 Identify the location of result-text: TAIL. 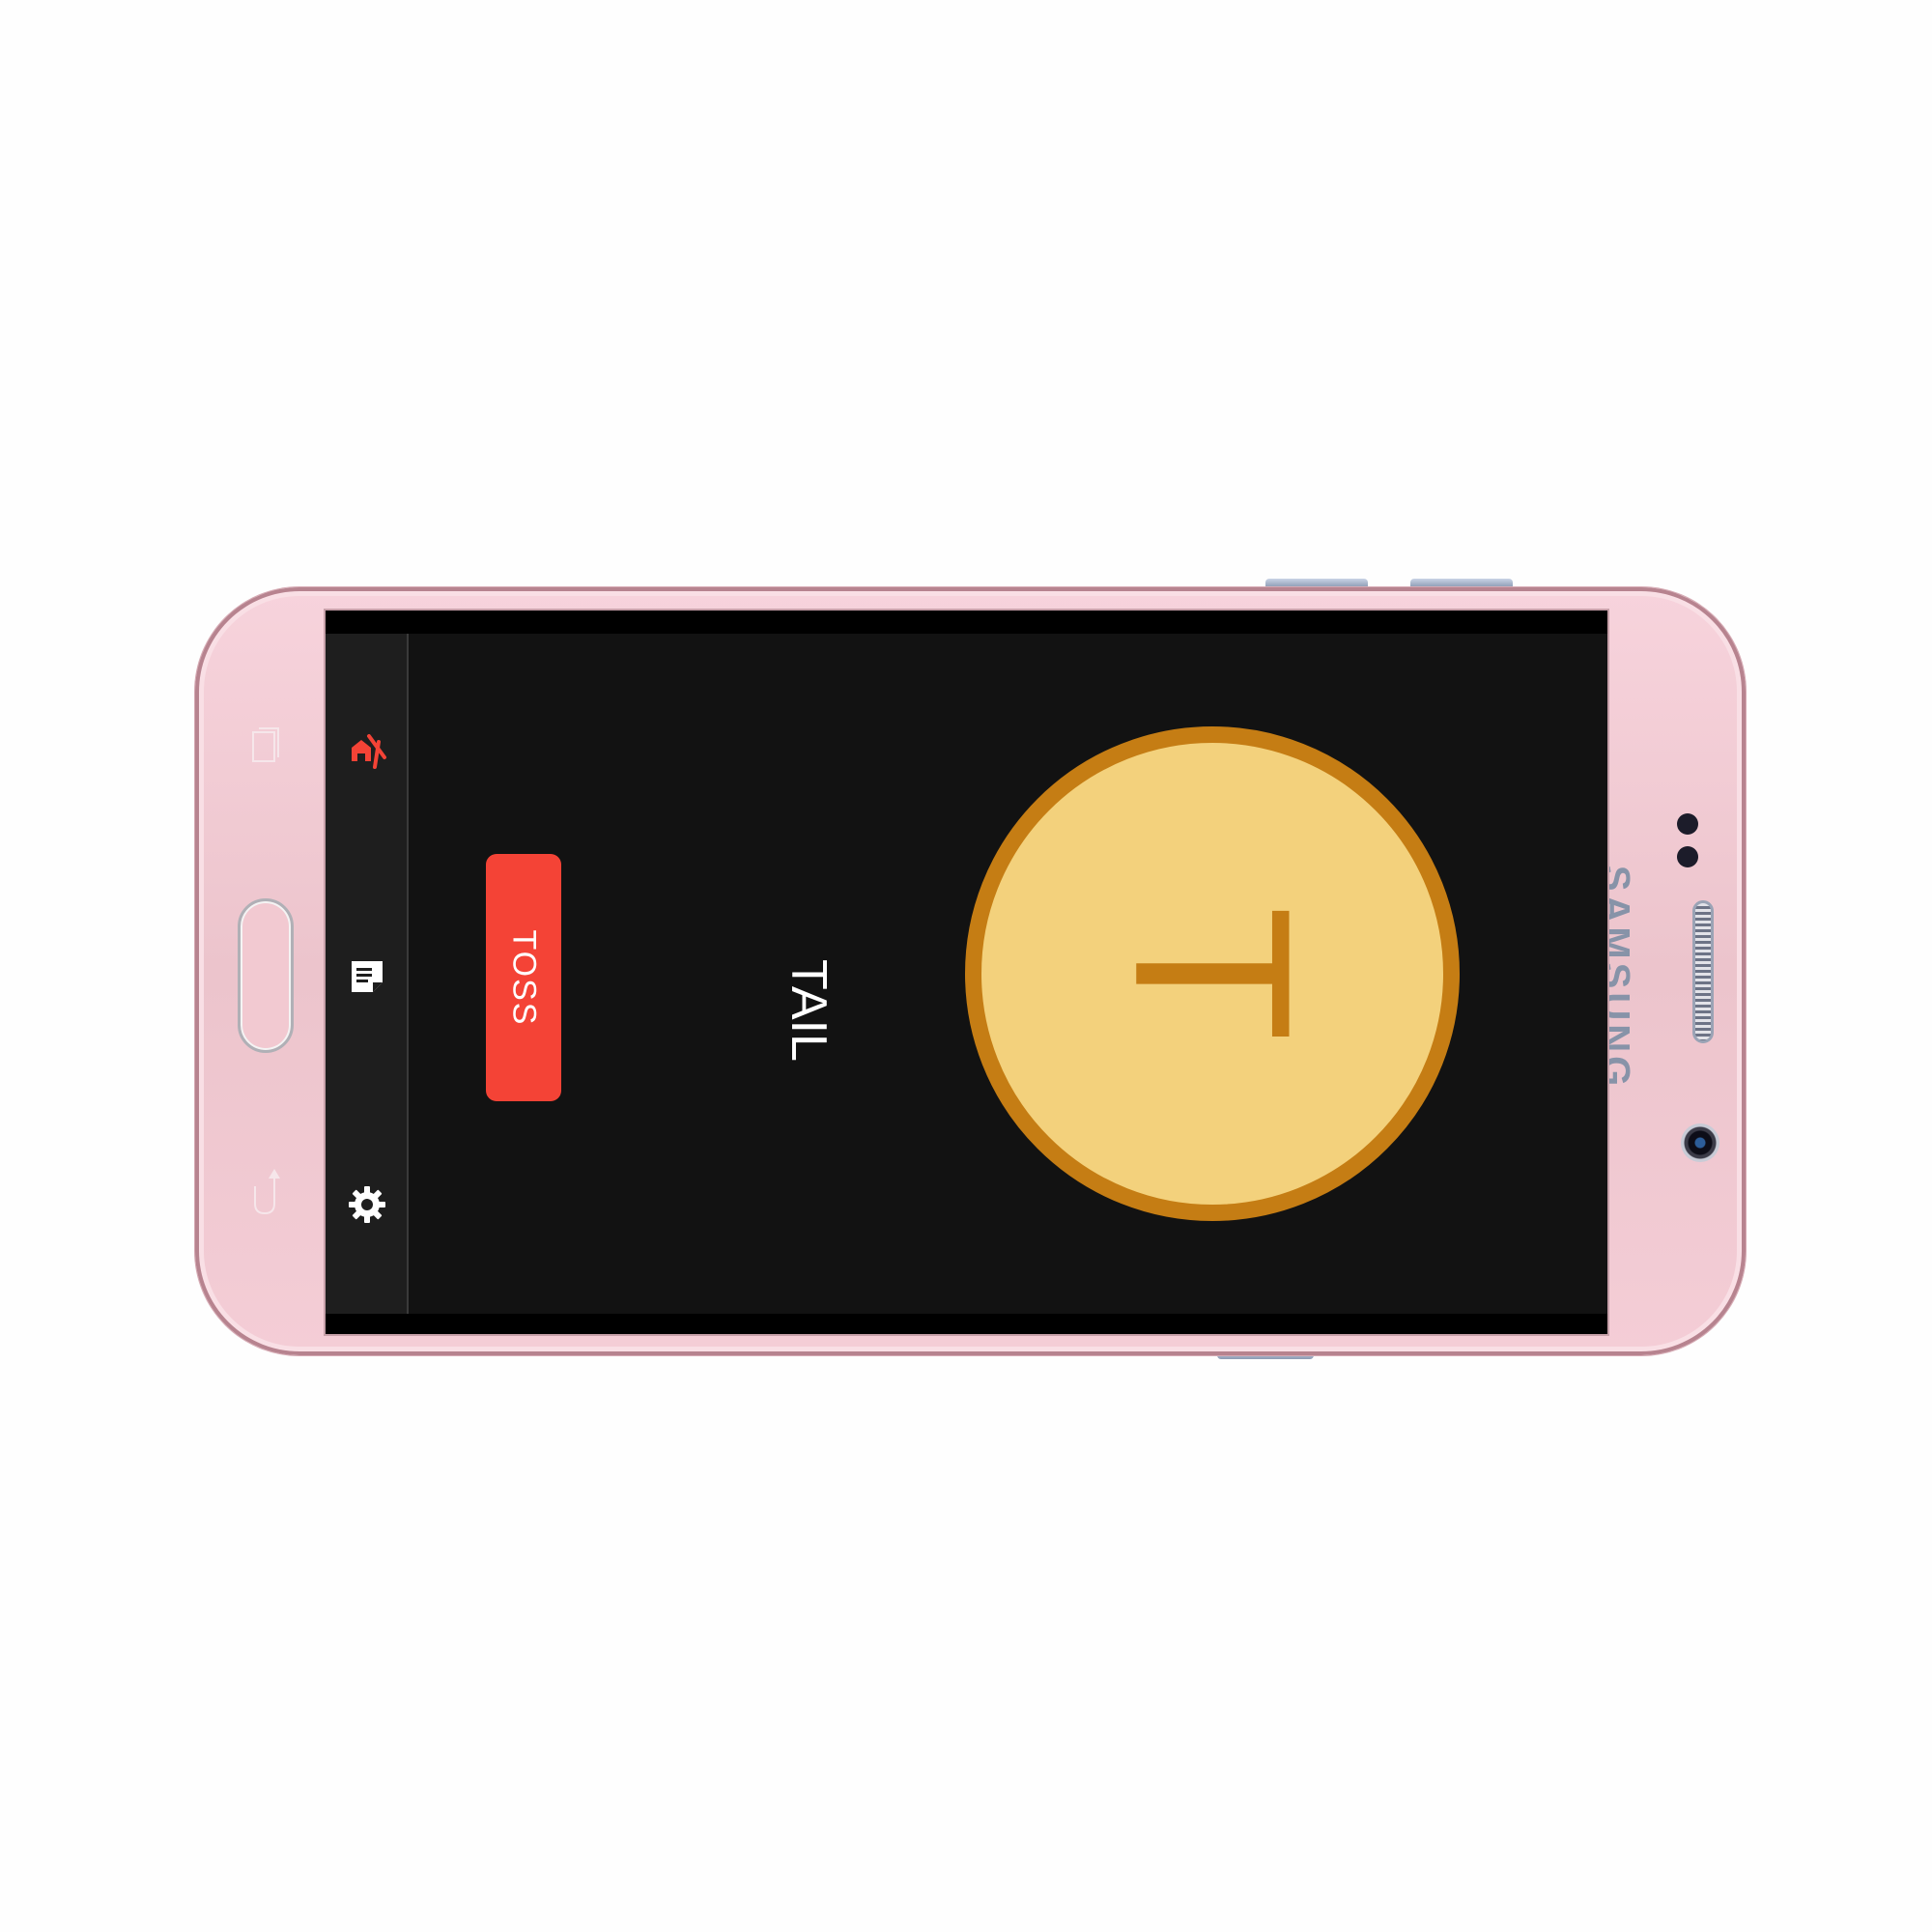
(809, 1011).